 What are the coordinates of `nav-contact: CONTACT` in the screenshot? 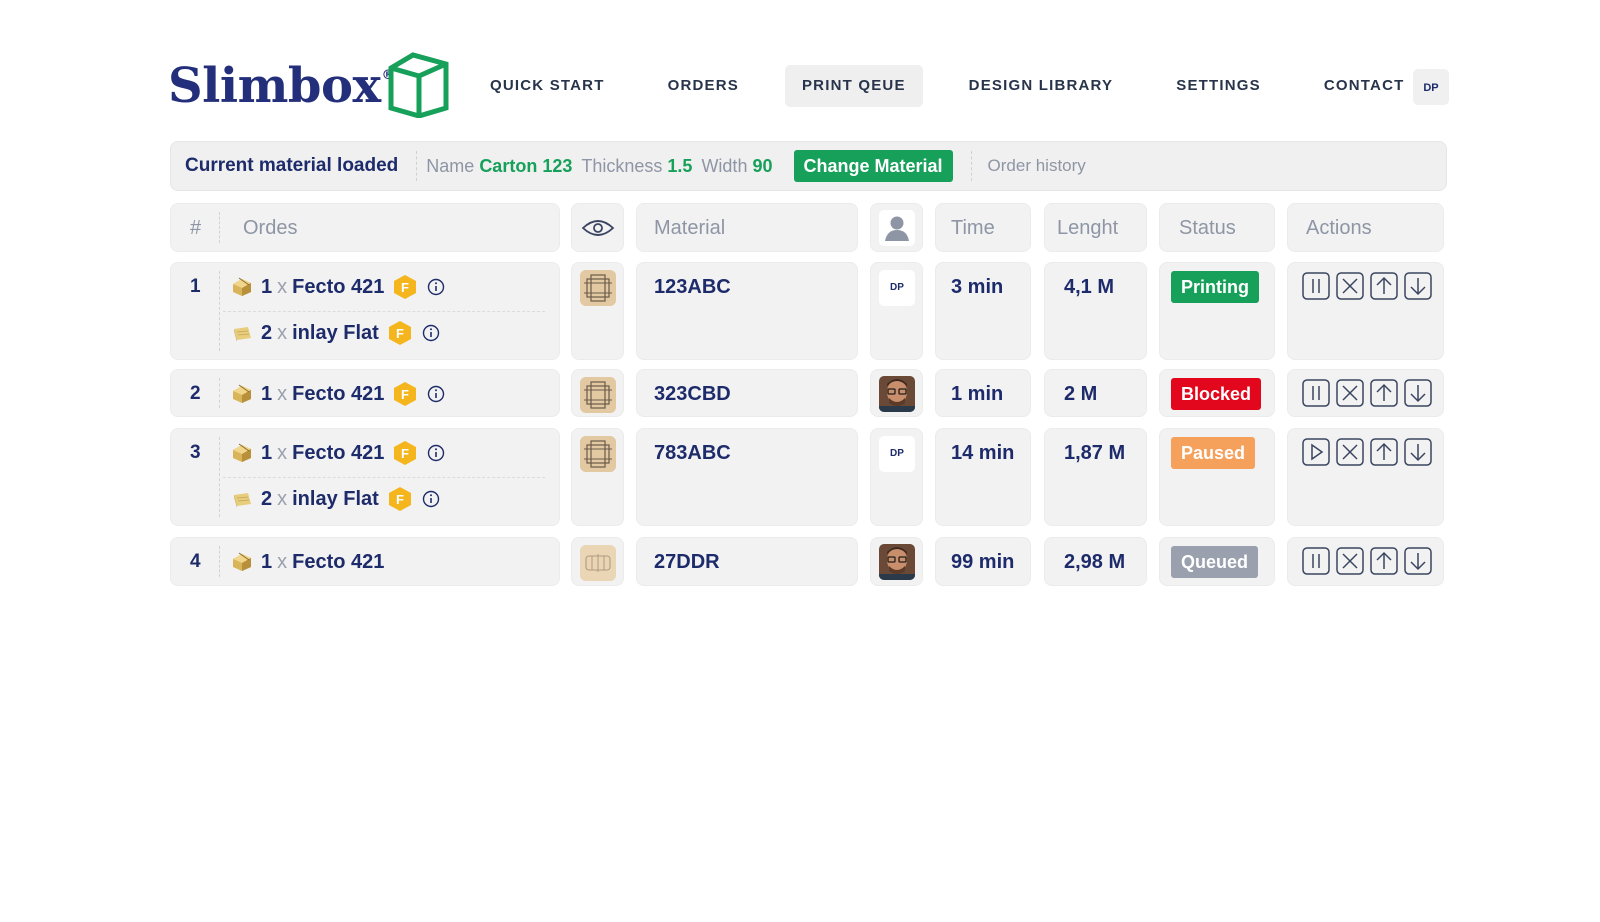 It's located at (1364, 86).